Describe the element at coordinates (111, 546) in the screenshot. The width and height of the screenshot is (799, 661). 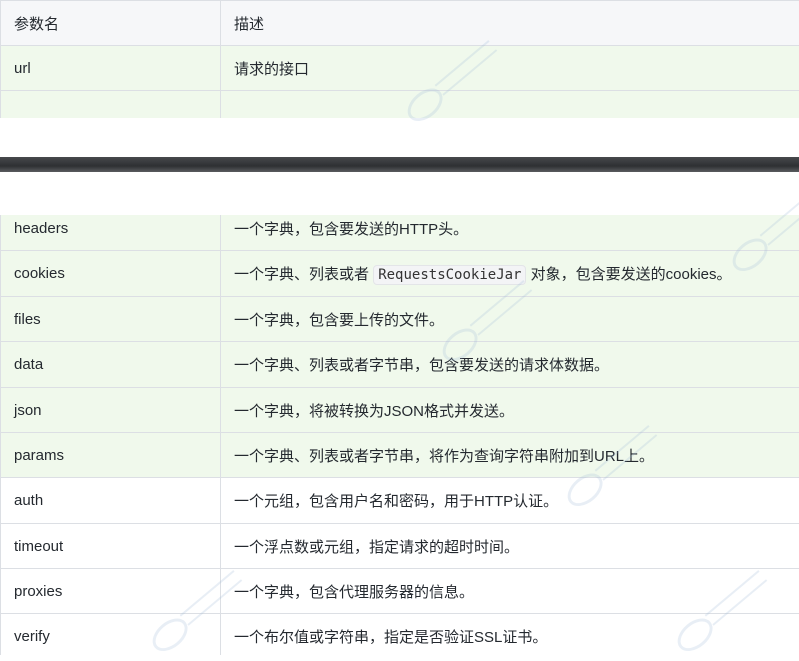
I see `param-name: timeout` at that location.